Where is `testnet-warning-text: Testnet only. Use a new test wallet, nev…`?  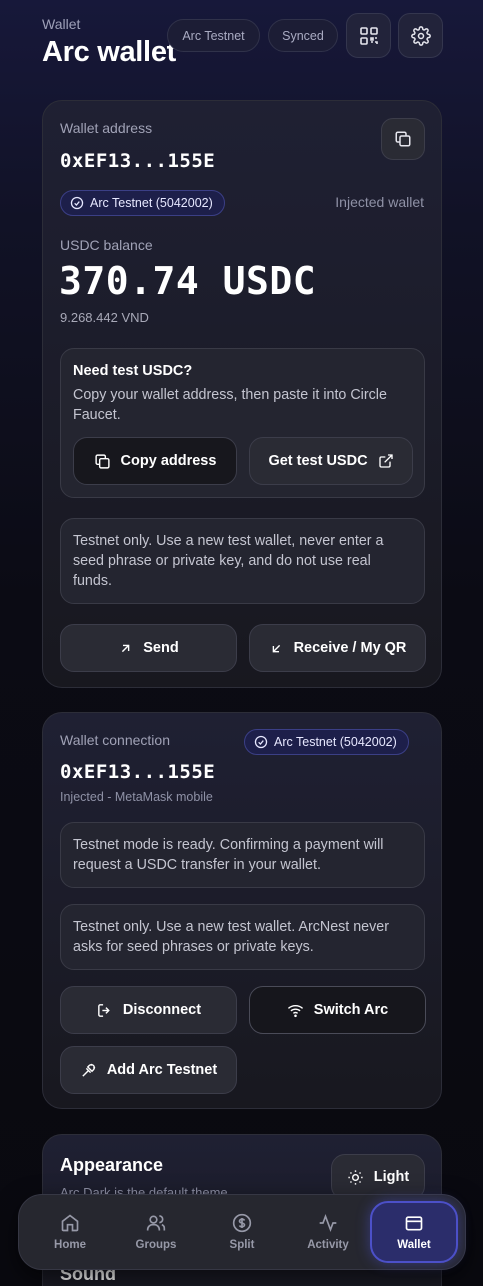
testnet-warning-text: Testnet only. Use a new test wallet, nev… is located at coordinates (228, 561).